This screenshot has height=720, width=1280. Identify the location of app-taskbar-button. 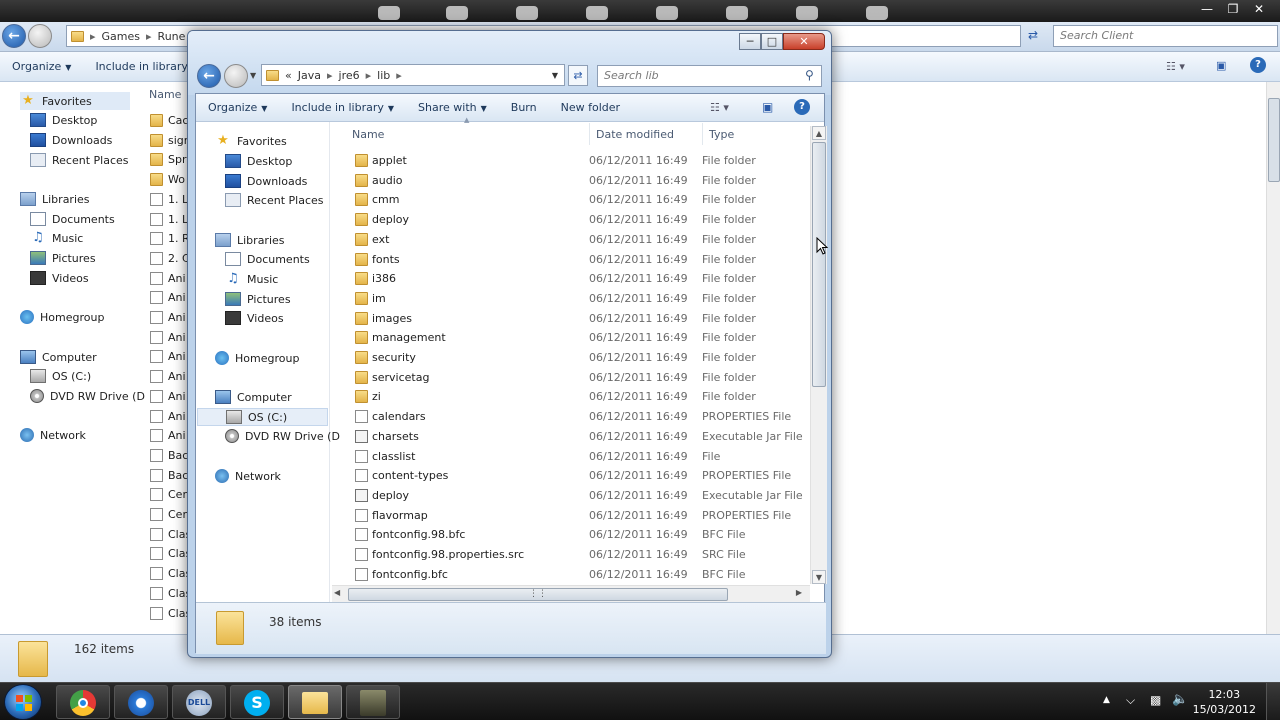
(141, 702).